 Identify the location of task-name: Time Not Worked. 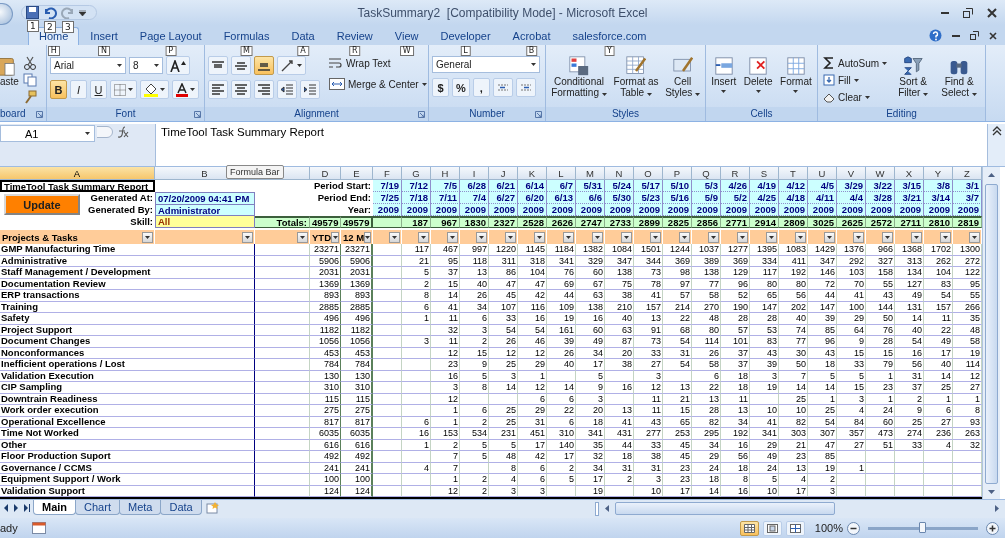
(77, 434).